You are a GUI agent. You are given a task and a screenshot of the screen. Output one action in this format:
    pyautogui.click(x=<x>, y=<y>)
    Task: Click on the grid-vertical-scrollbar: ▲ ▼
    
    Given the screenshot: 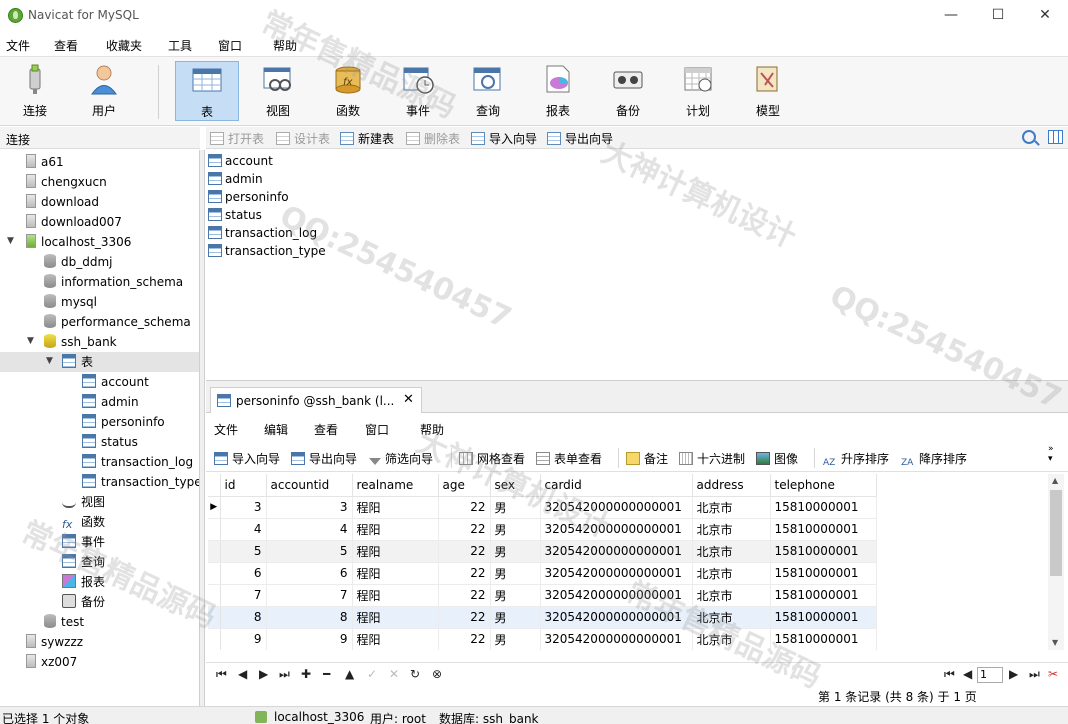 What is the action you would take?
    pyautogui.click(x=1056, y=562)
    